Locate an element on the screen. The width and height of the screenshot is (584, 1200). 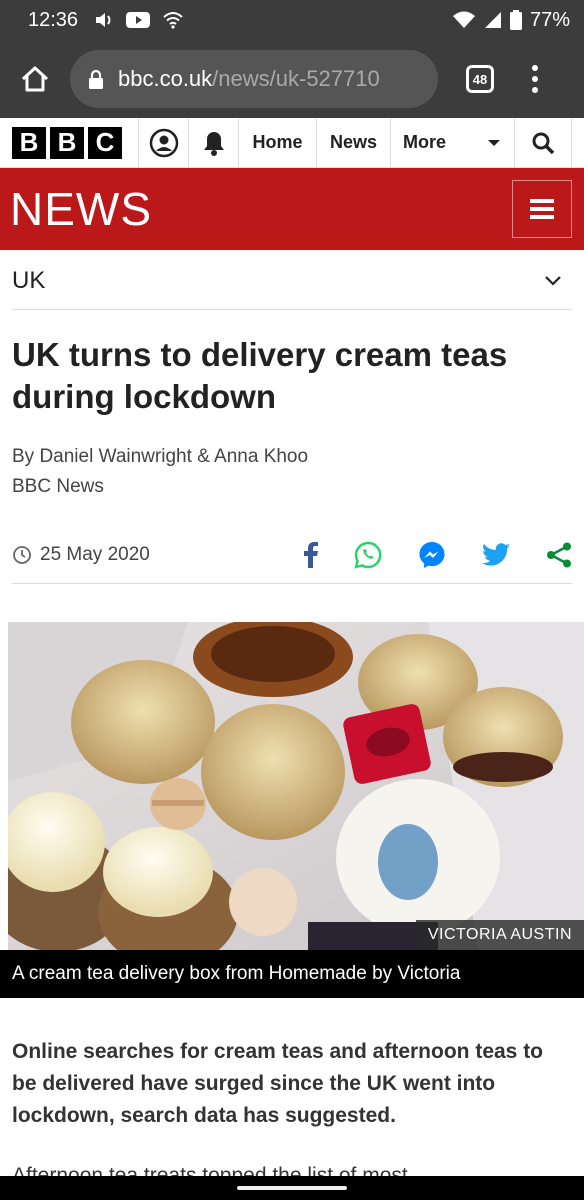
section-label: UK is located at coordinates (29, 280).